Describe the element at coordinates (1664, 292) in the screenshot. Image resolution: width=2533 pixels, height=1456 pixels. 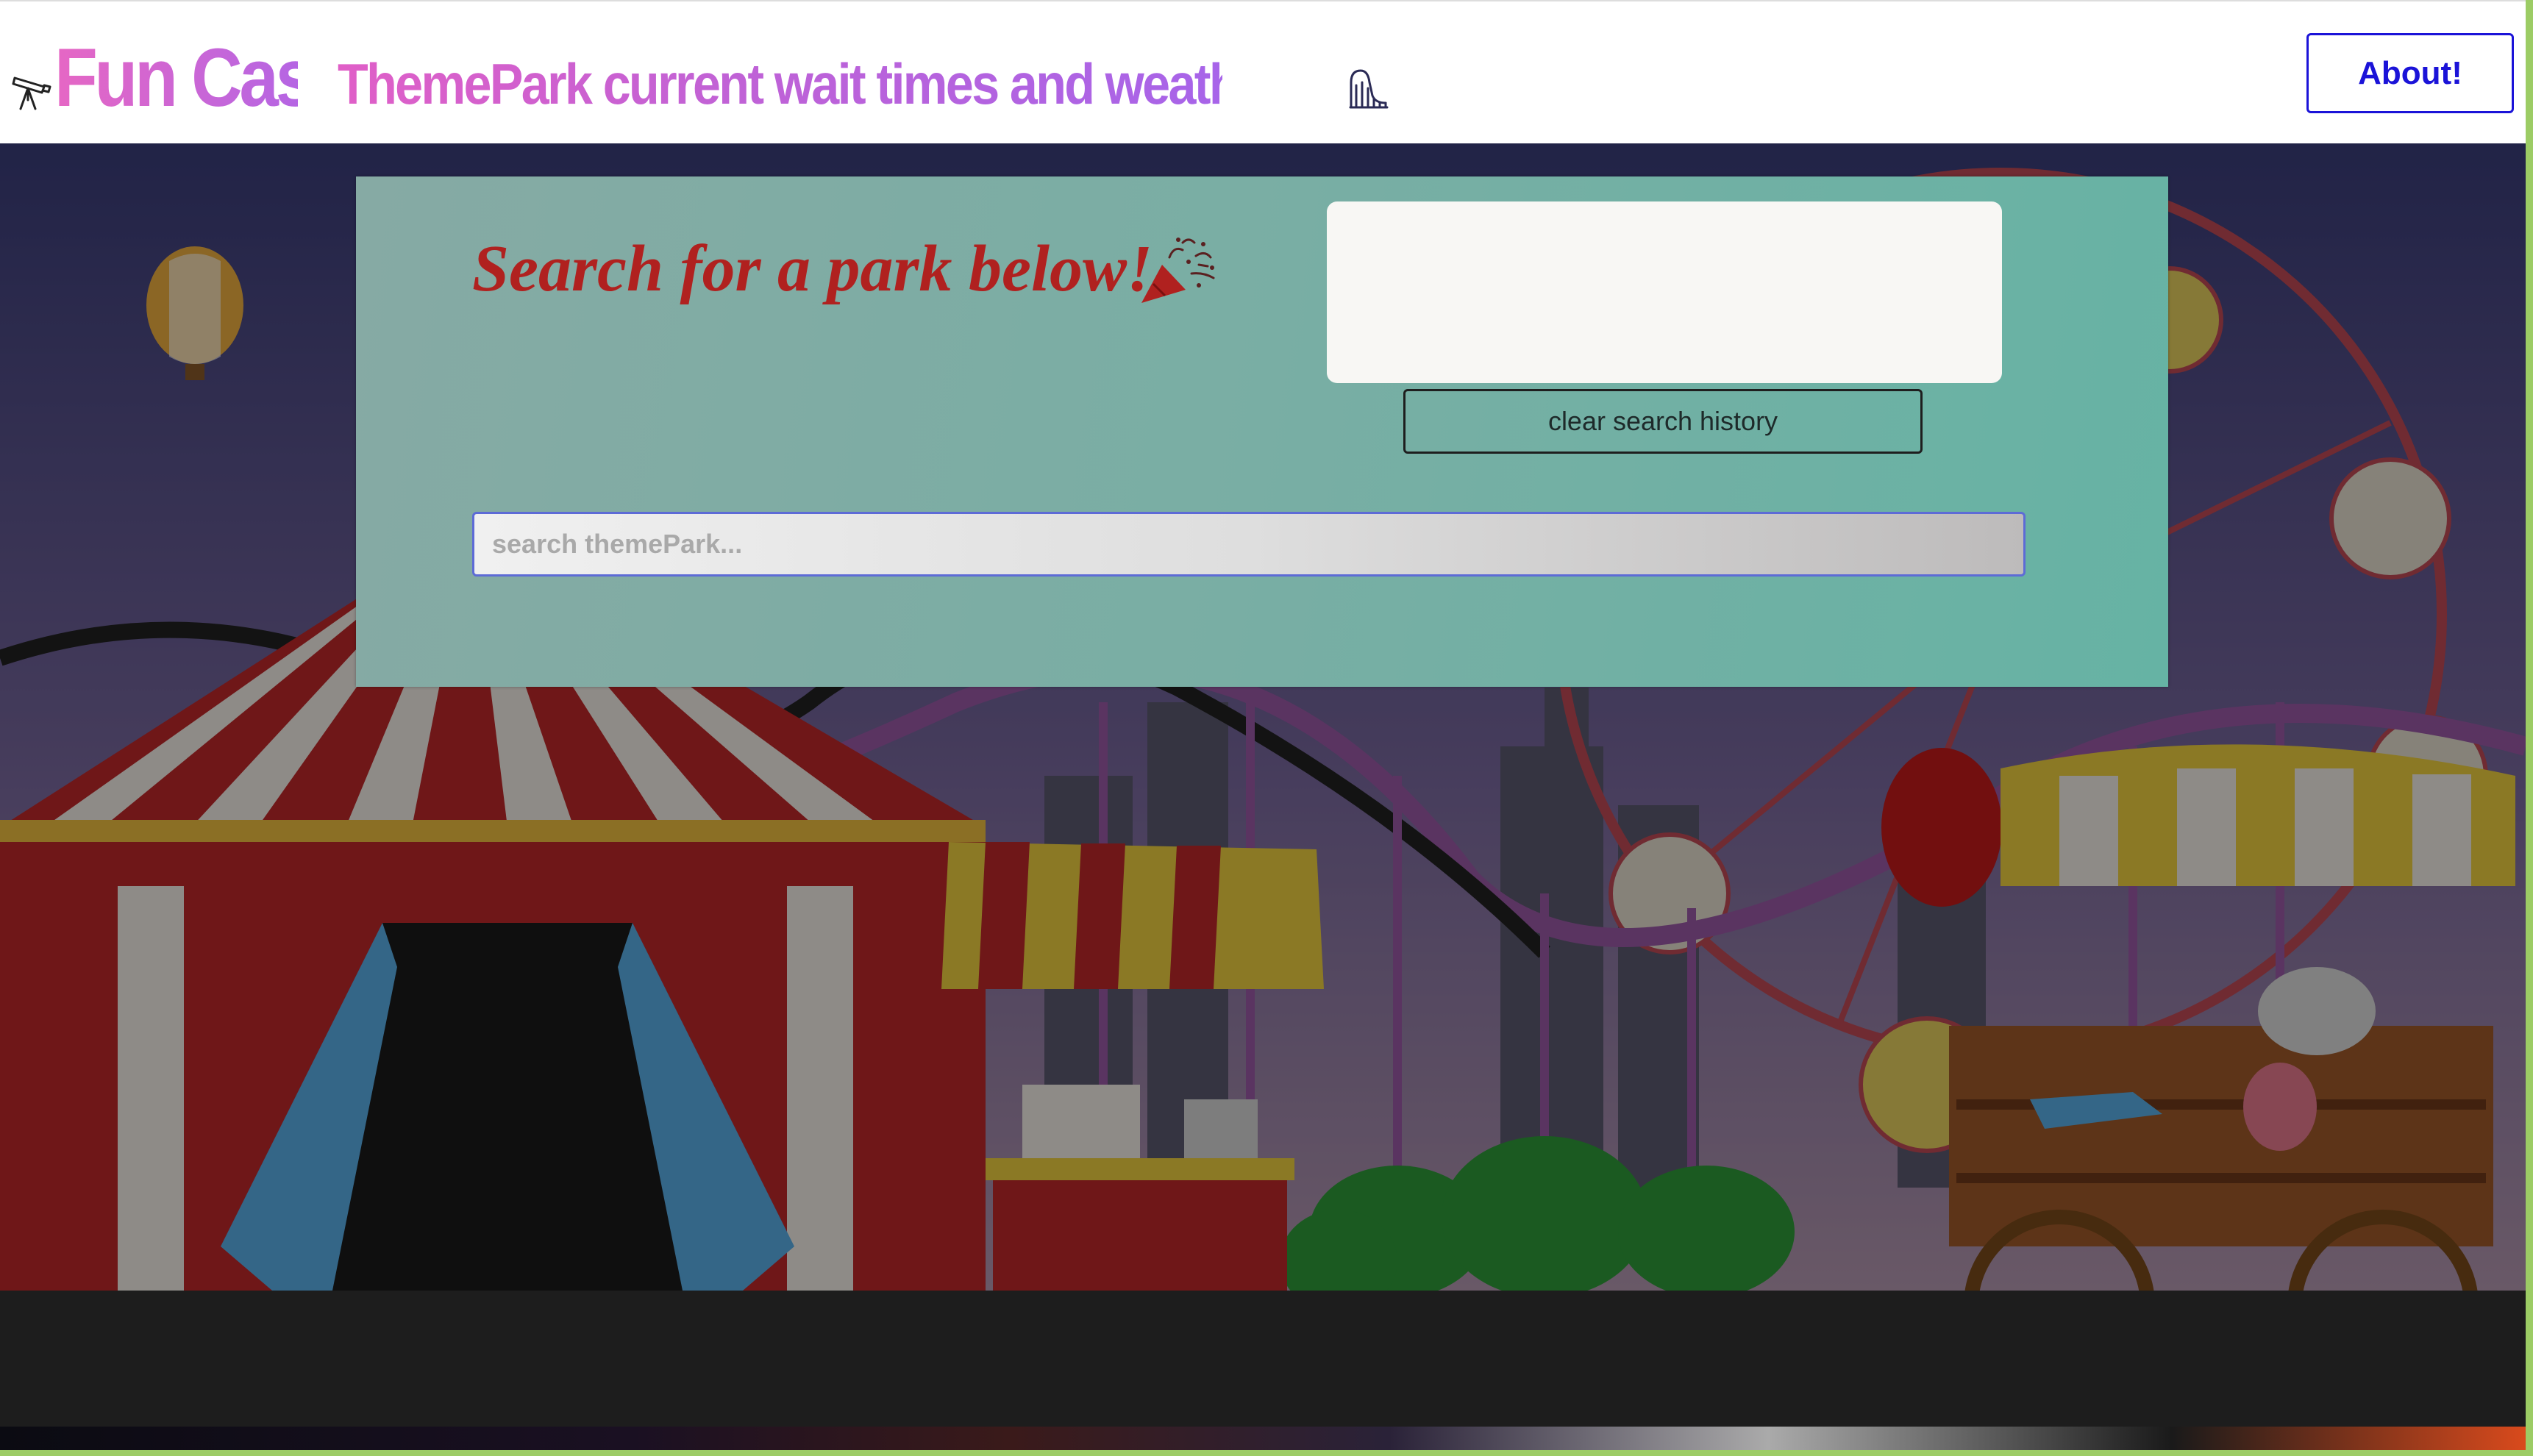
I see `search-history-box` at that location.